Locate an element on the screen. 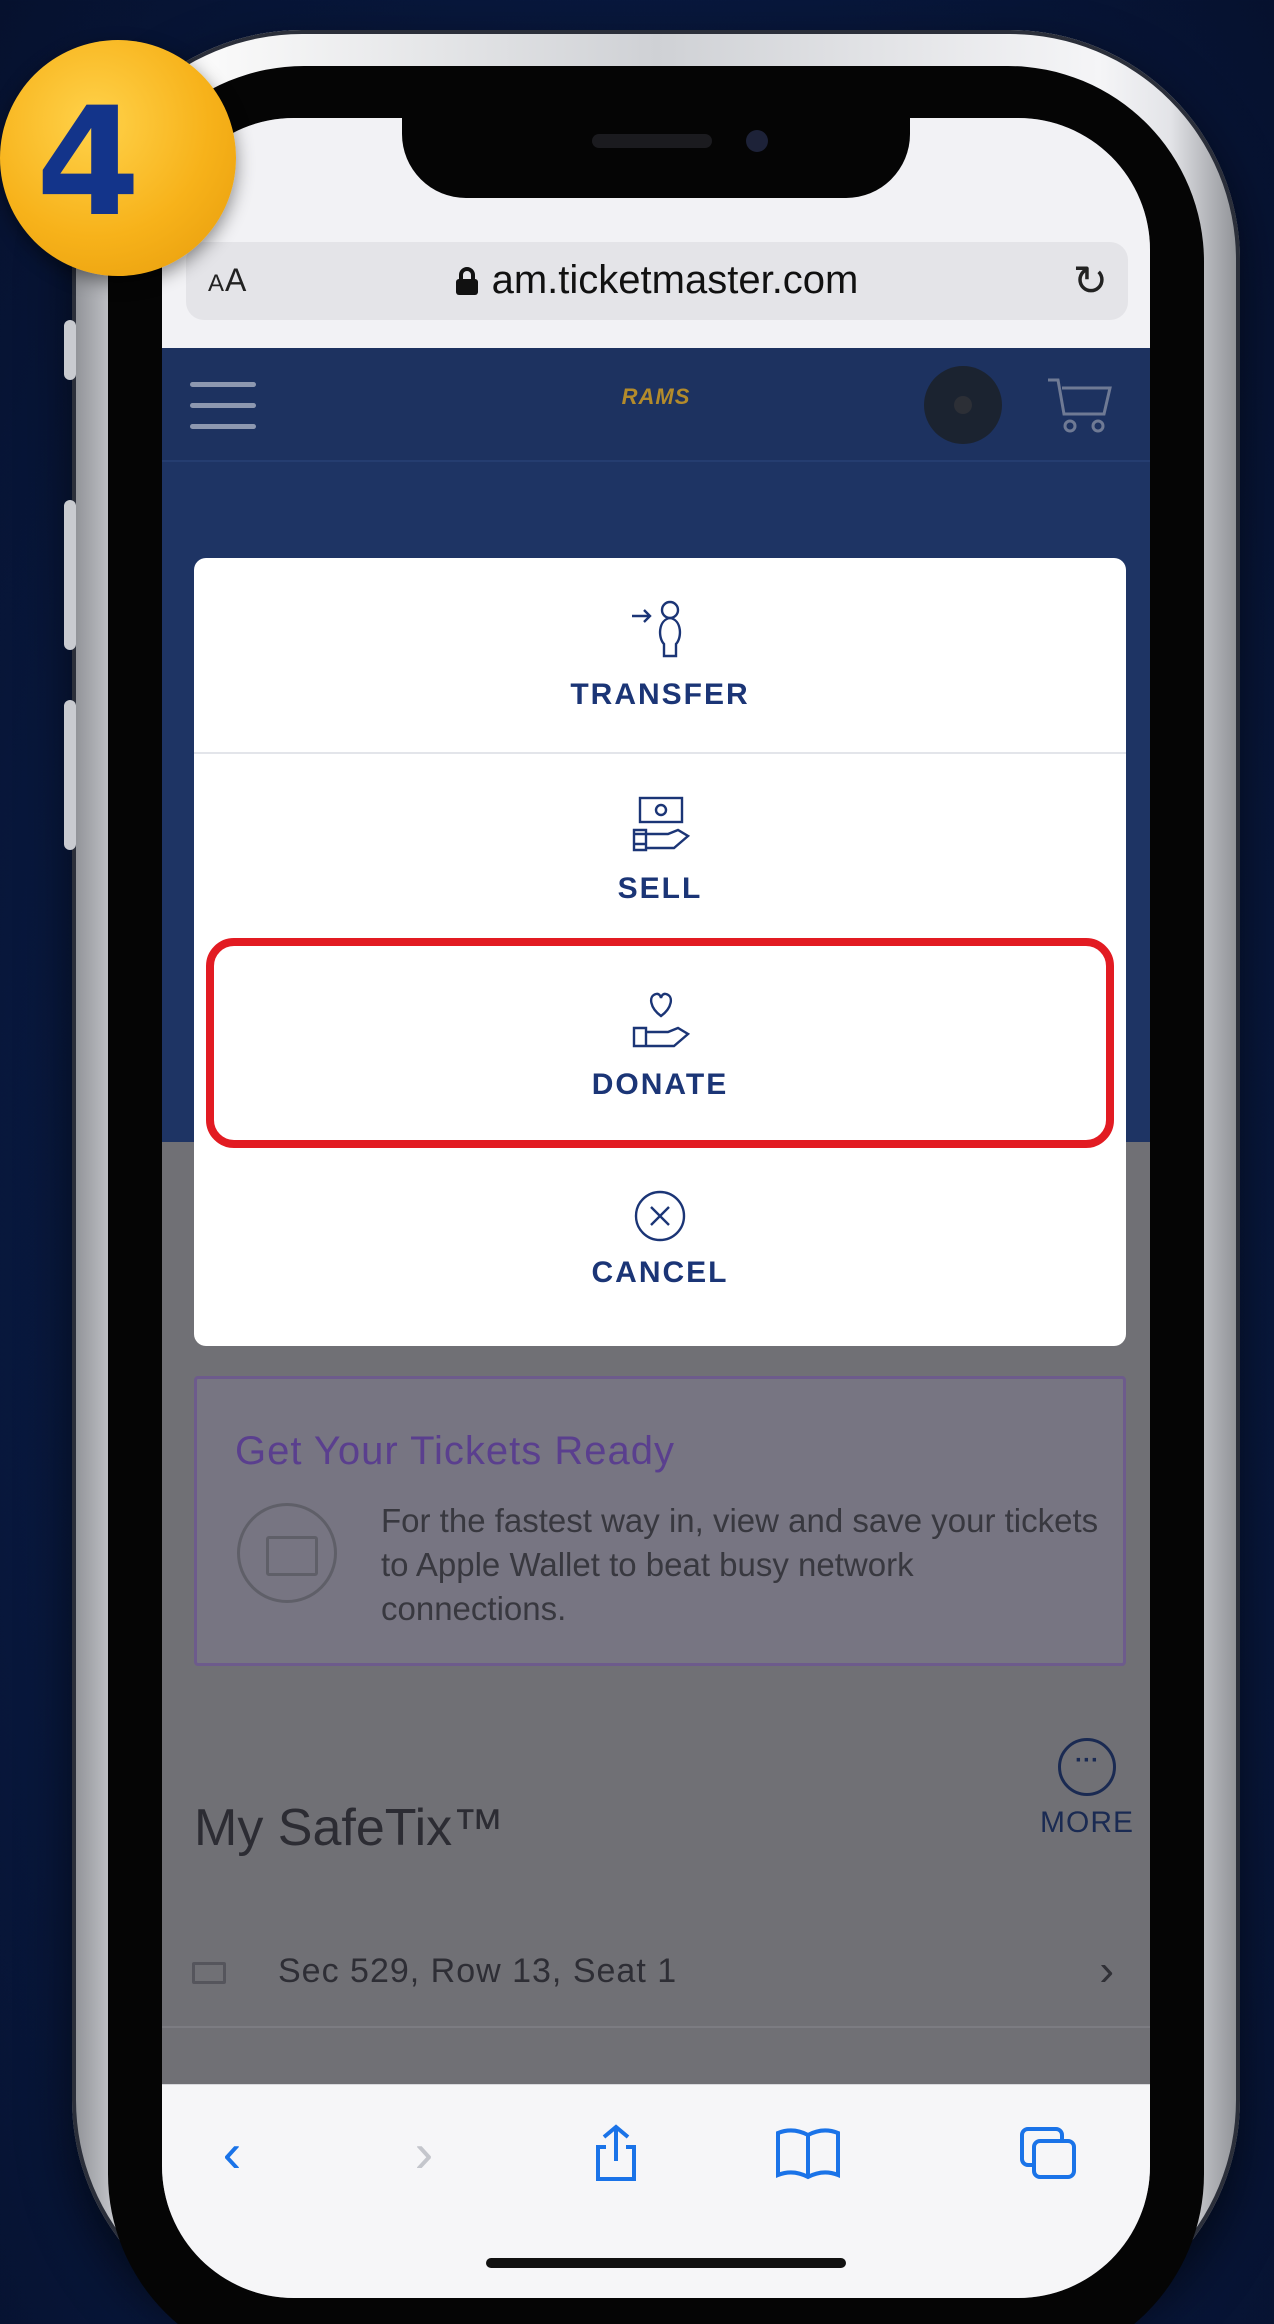 The width and height of the screenshot is (1274, 2324). chevron-right-icon: › is located at coordinates (1106, 1970).